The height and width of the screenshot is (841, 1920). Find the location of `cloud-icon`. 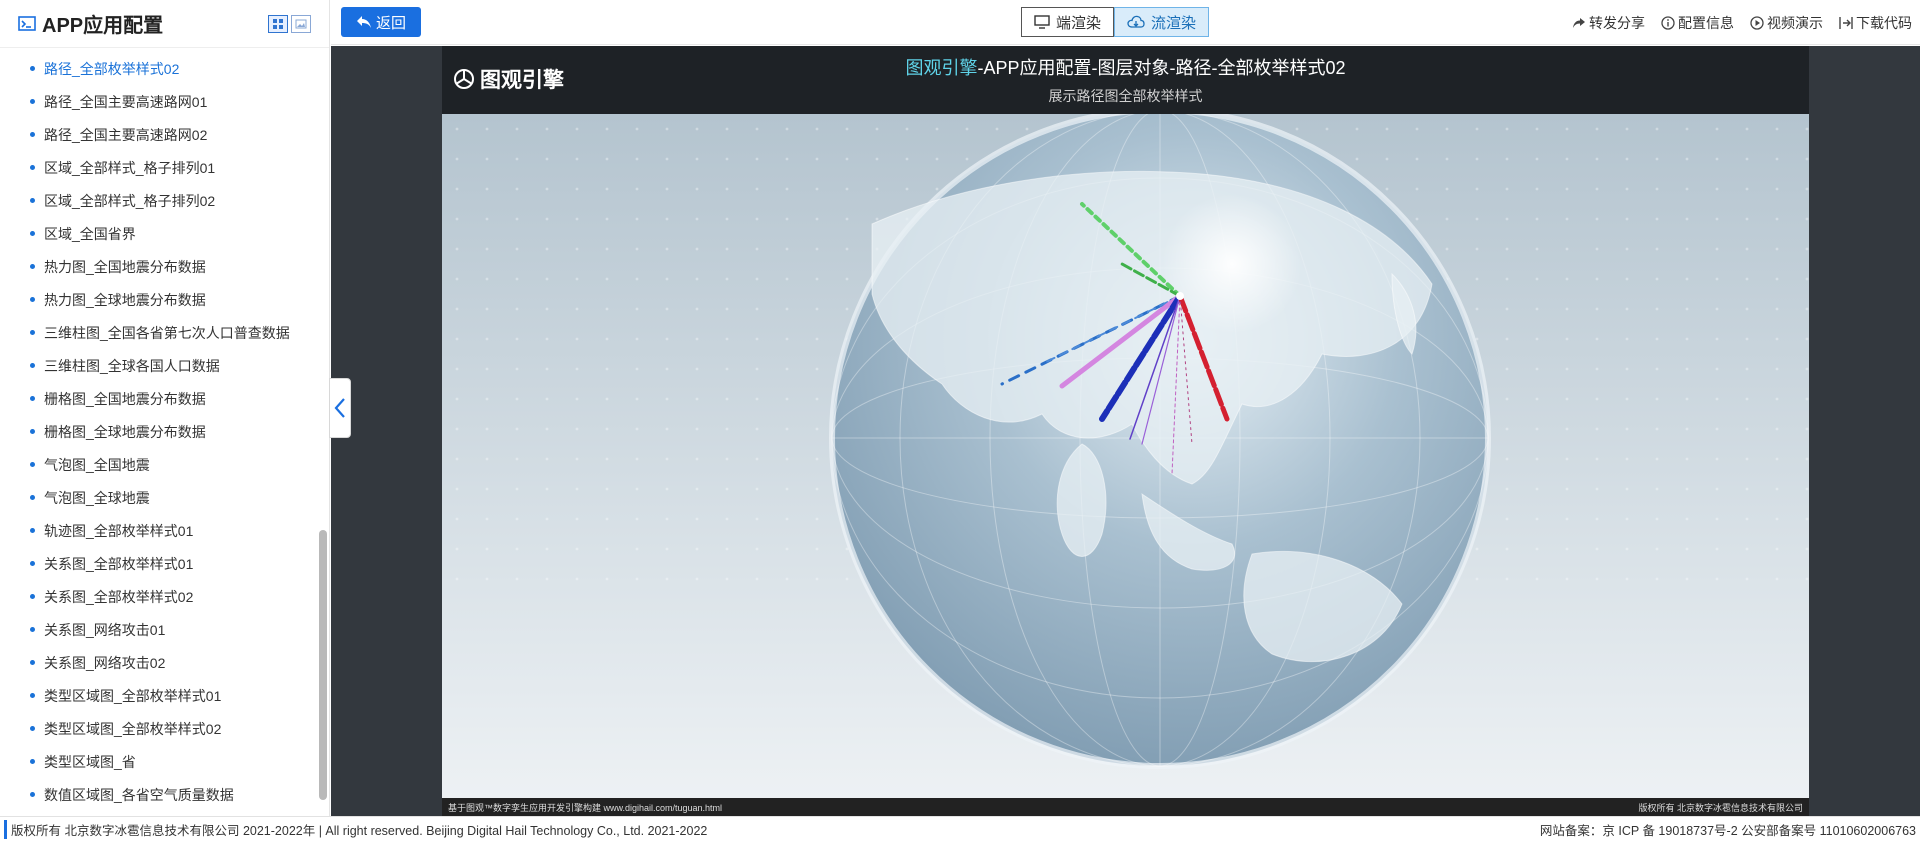

cloud-icon is located at coordinates (1136, 21).